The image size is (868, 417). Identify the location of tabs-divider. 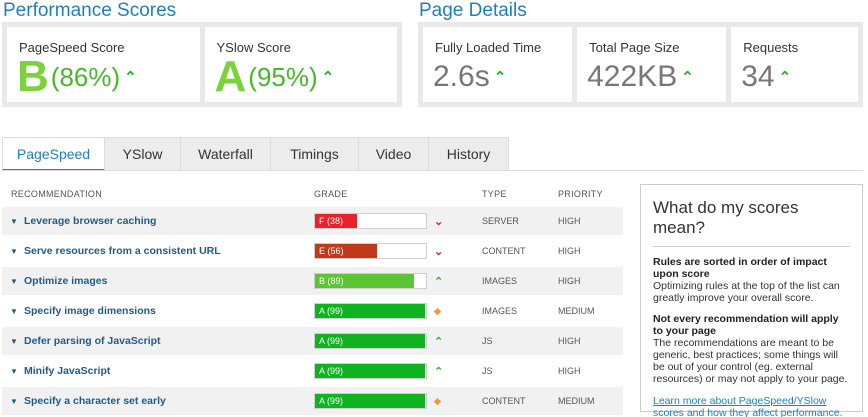
(432, 170).